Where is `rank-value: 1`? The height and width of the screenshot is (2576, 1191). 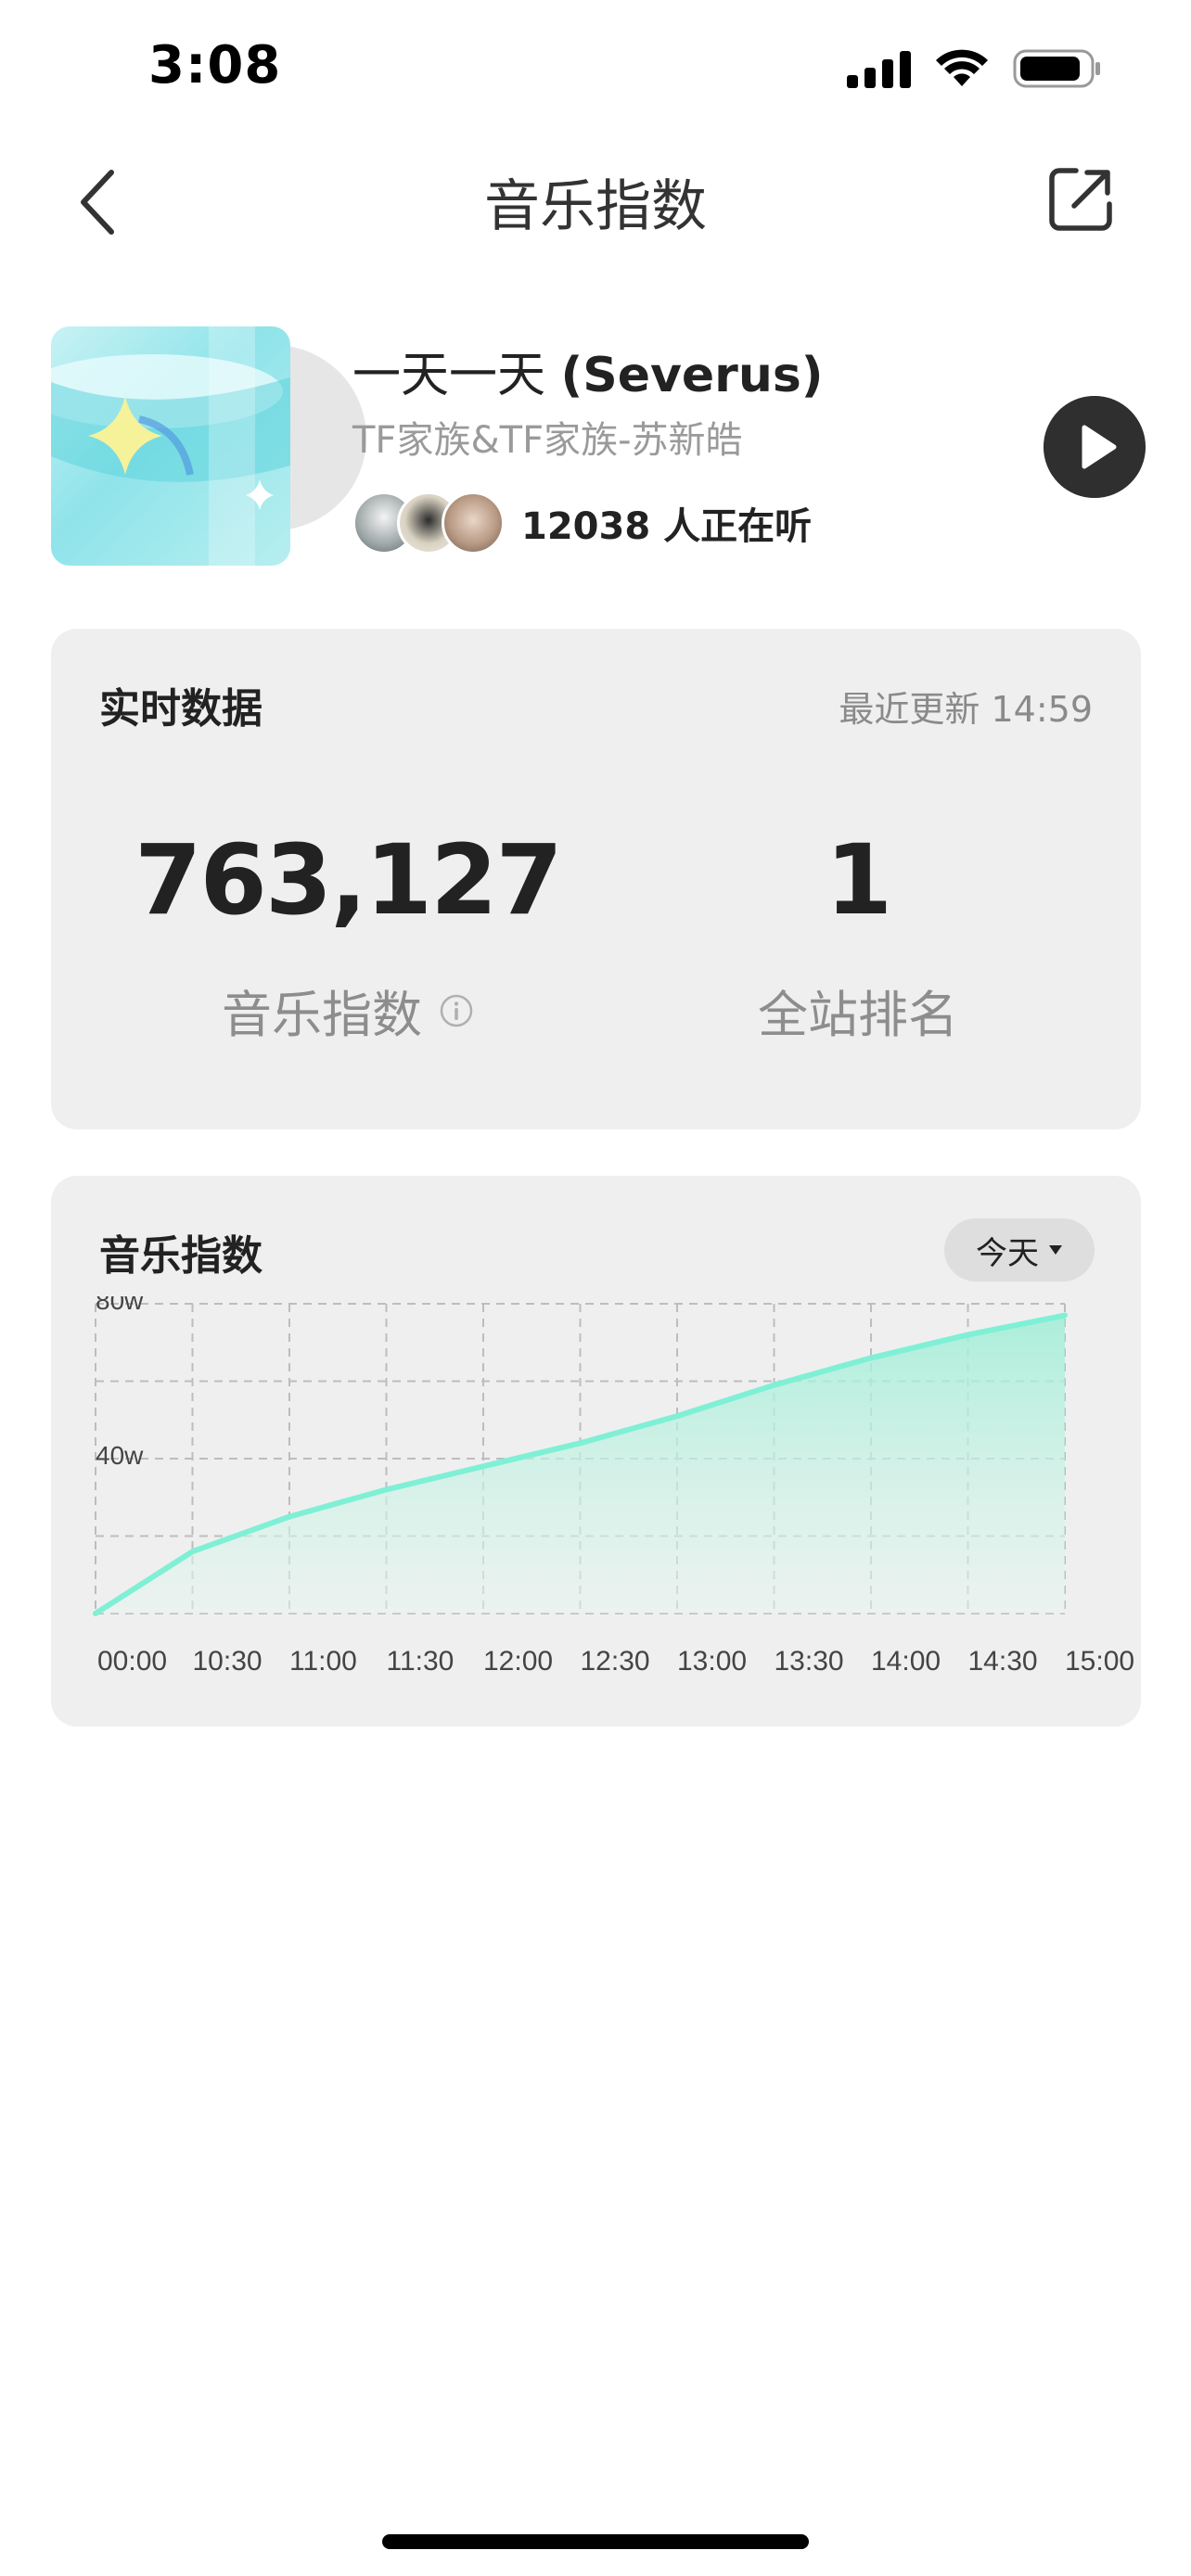
rank-value: 1 is located at coordinates (858, 880).